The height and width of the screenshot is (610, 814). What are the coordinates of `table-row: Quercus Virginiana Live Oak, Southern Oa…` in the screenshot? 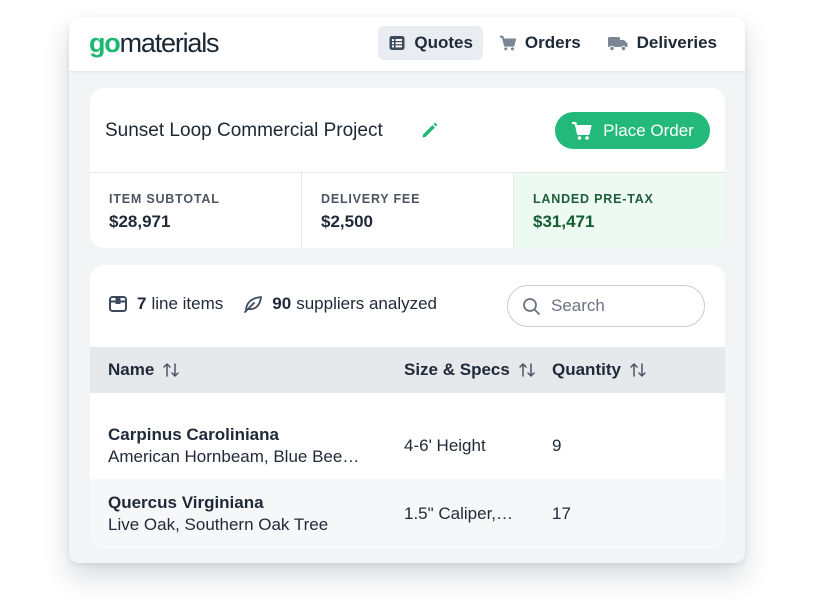 It's located at (407, 513).